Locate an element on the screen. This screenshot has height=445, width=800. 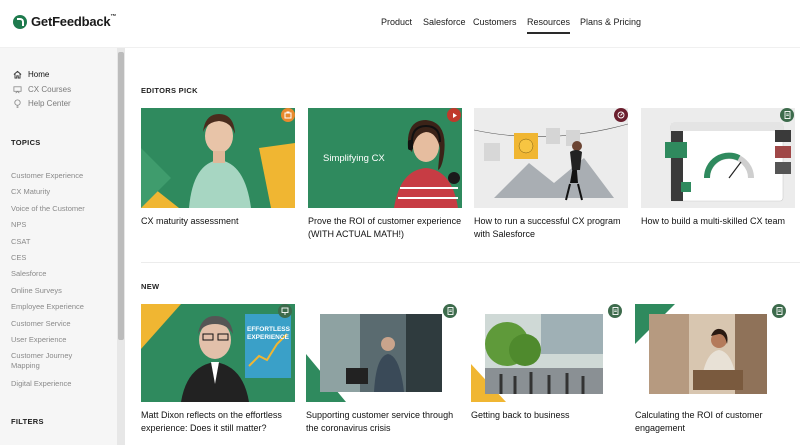
topics-heading: TOPICS is located at coordinates (26, 142).